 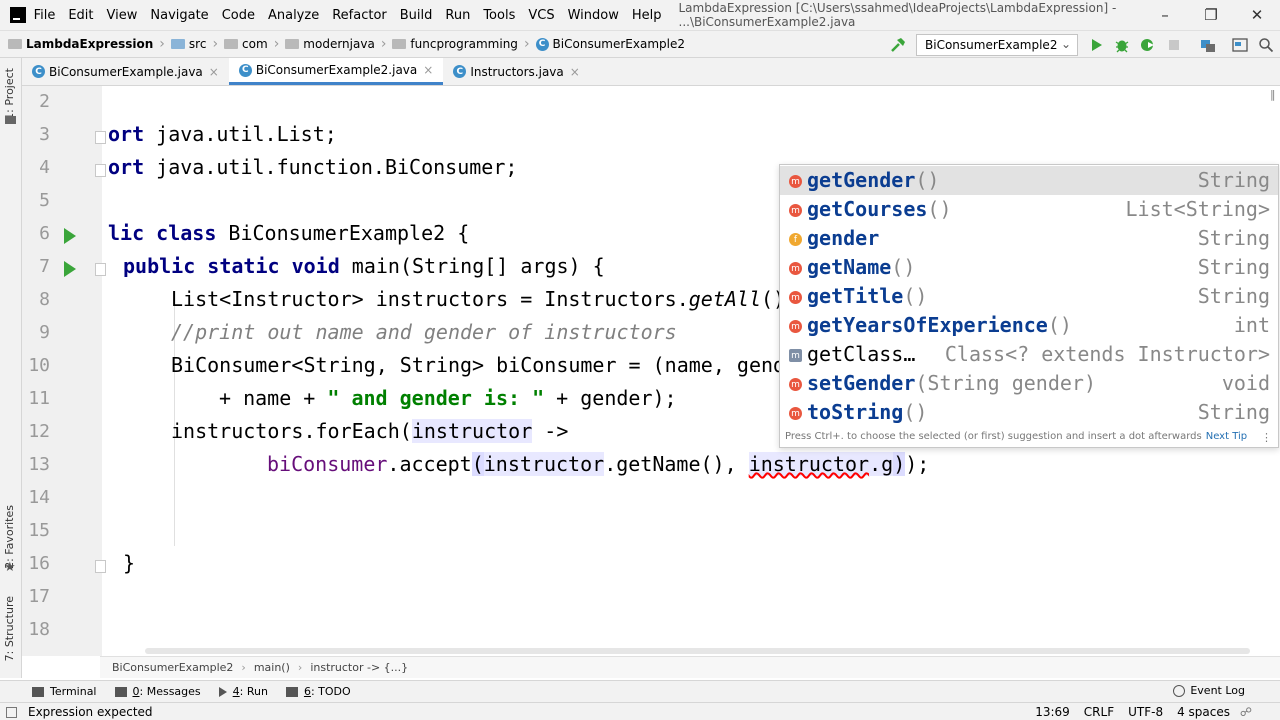 I want to click on menu-help: Help, so click(x=647, y=15).